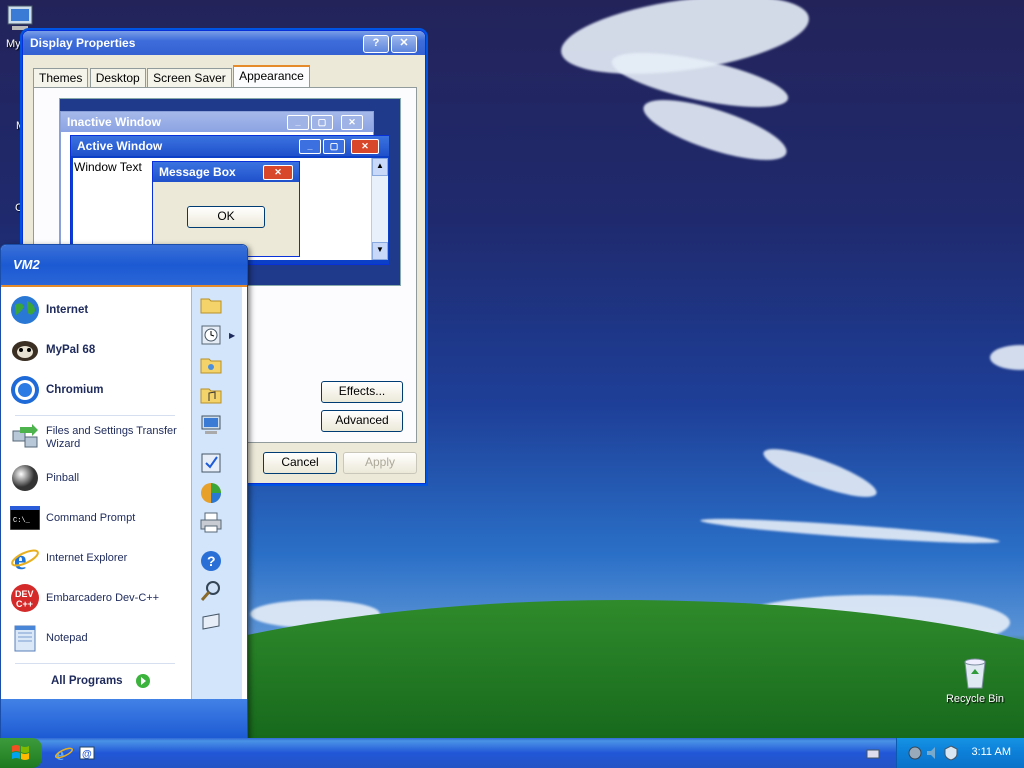 Image resolution: width=1024 pixels, height=768 pixels. Describe the element at coordinates (991, 752) in the screenshot. I see `clock: 3:11 AM` at that location.